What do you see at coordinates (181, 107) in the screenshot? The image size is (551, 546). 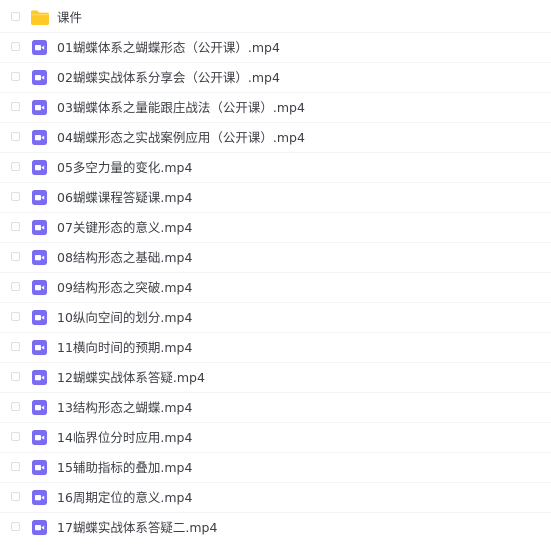 I see `file-name: 03蝴蝶体系之量能跟庄战法（公开课）.mp4` at bounding box center [181, 107].